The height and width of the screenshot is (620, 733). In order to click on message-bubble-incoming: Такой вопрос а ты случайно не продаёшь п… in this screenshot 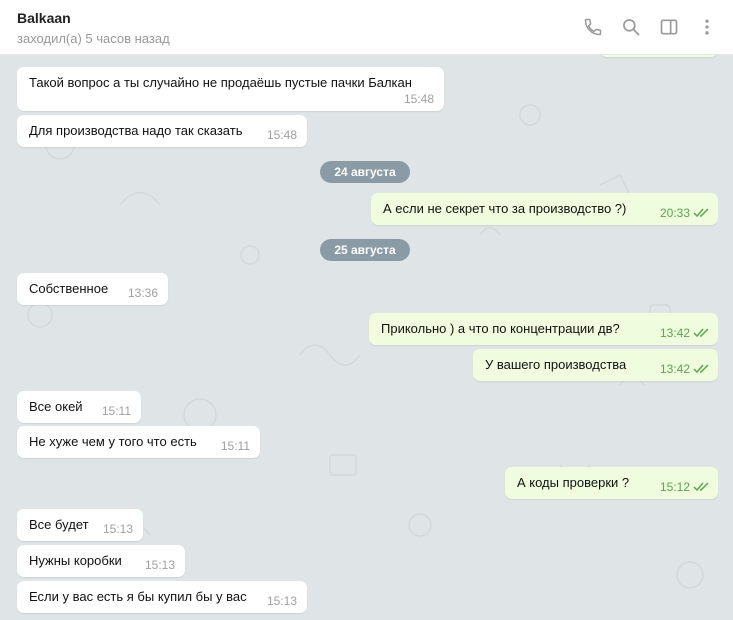, I will do `click(230, 89)`.